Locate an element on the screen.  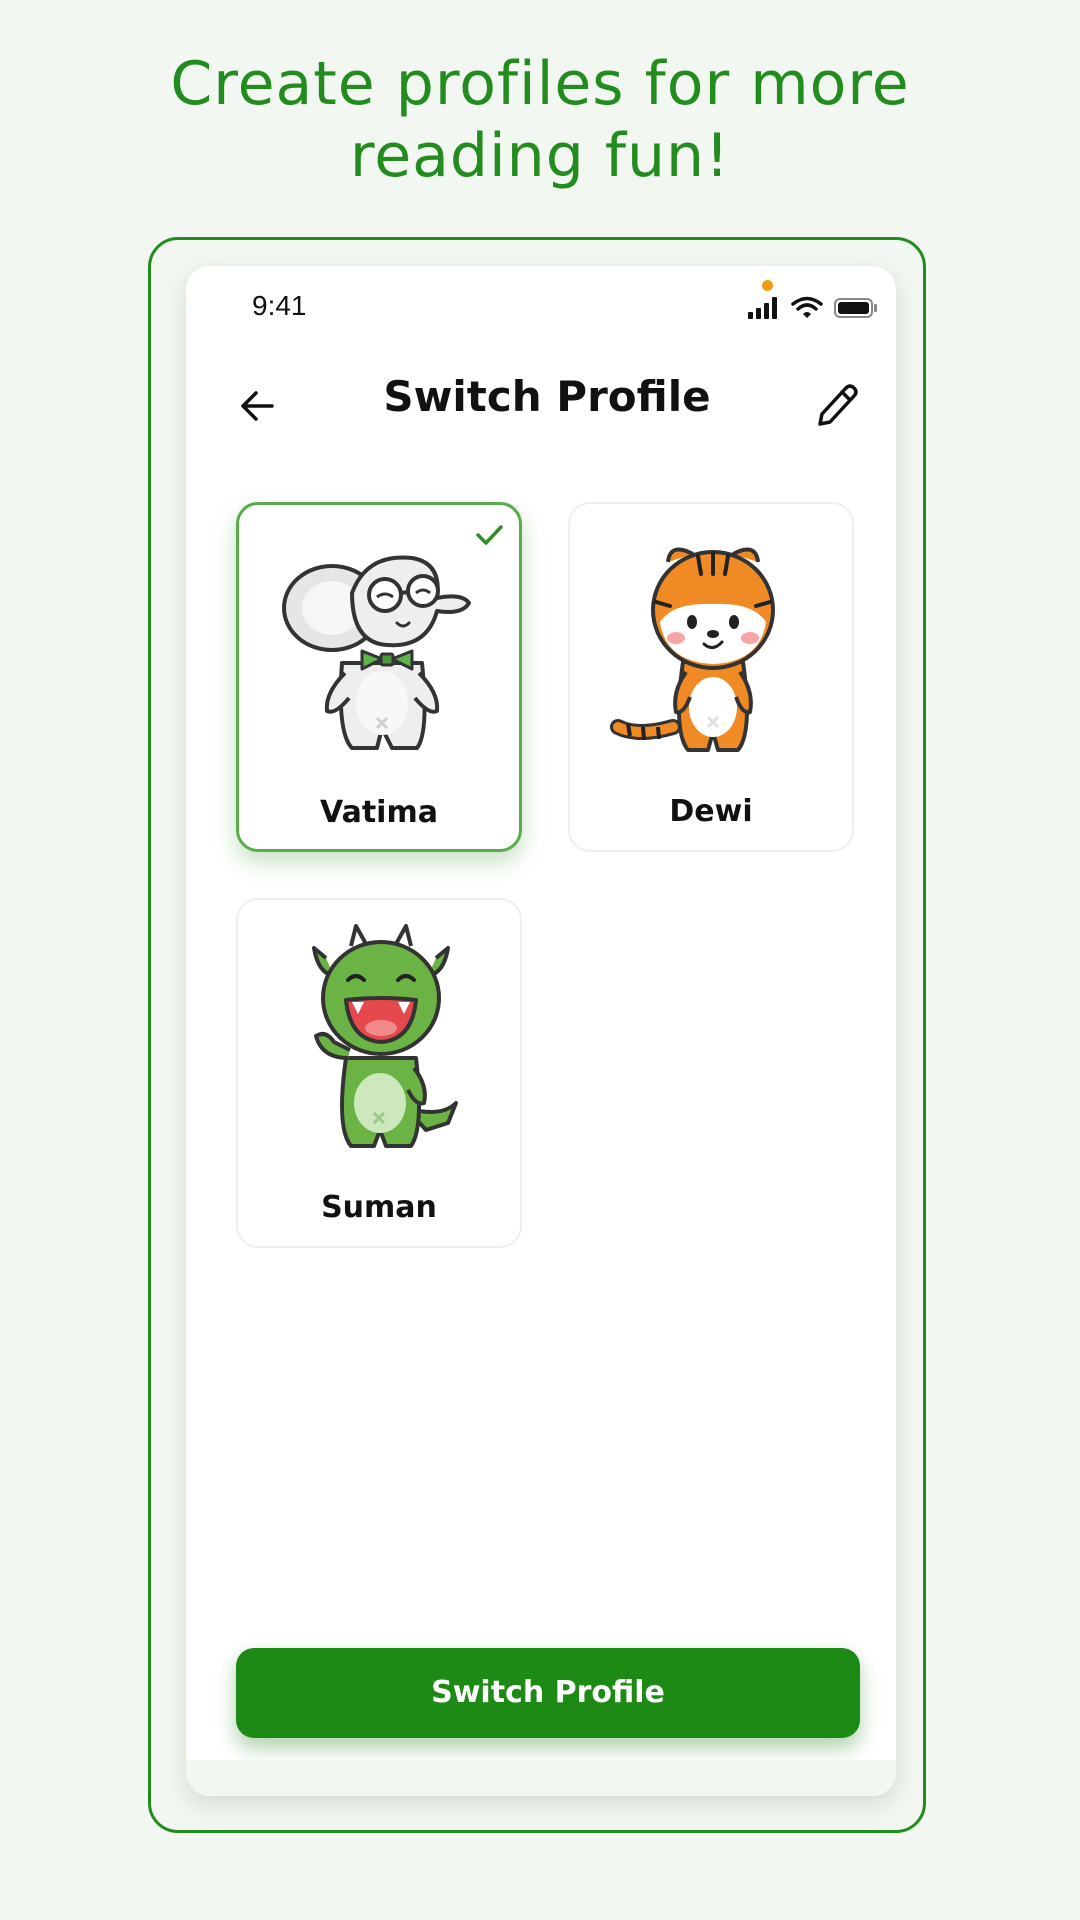
edit-profiles-button is located at coordinates (837, 405).